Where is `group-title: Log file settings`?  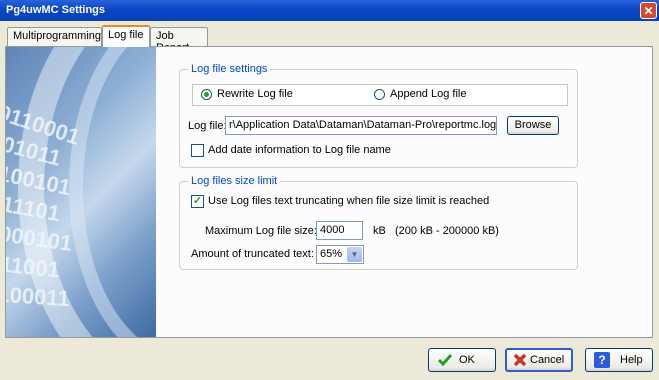 group-title: Log file settings is located at coordinates (229, 69).